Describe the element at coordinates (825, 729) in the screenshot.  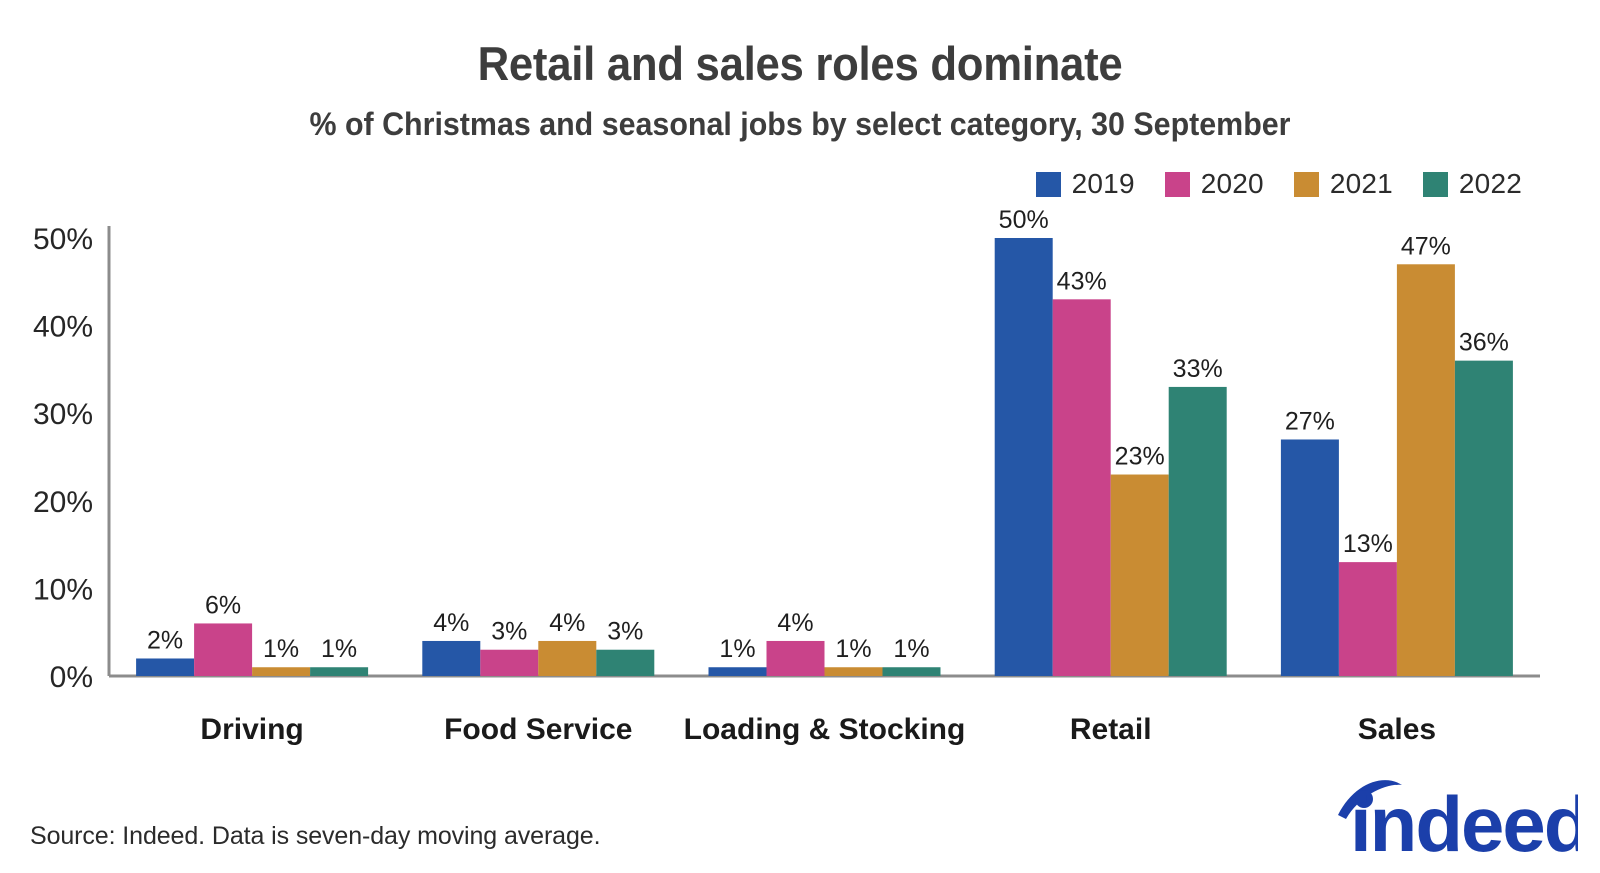
I see `x-axis-category-loading-stocking: Loading & Stocking` at that location.